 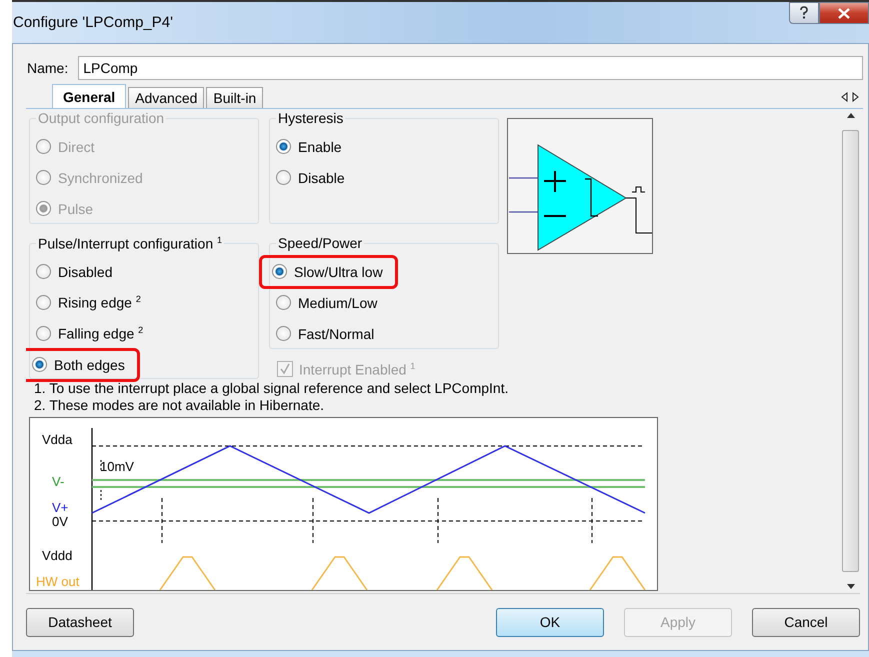 I want to click on radio-option: Rising edge $^{2}$, so click(x=91, y=302).